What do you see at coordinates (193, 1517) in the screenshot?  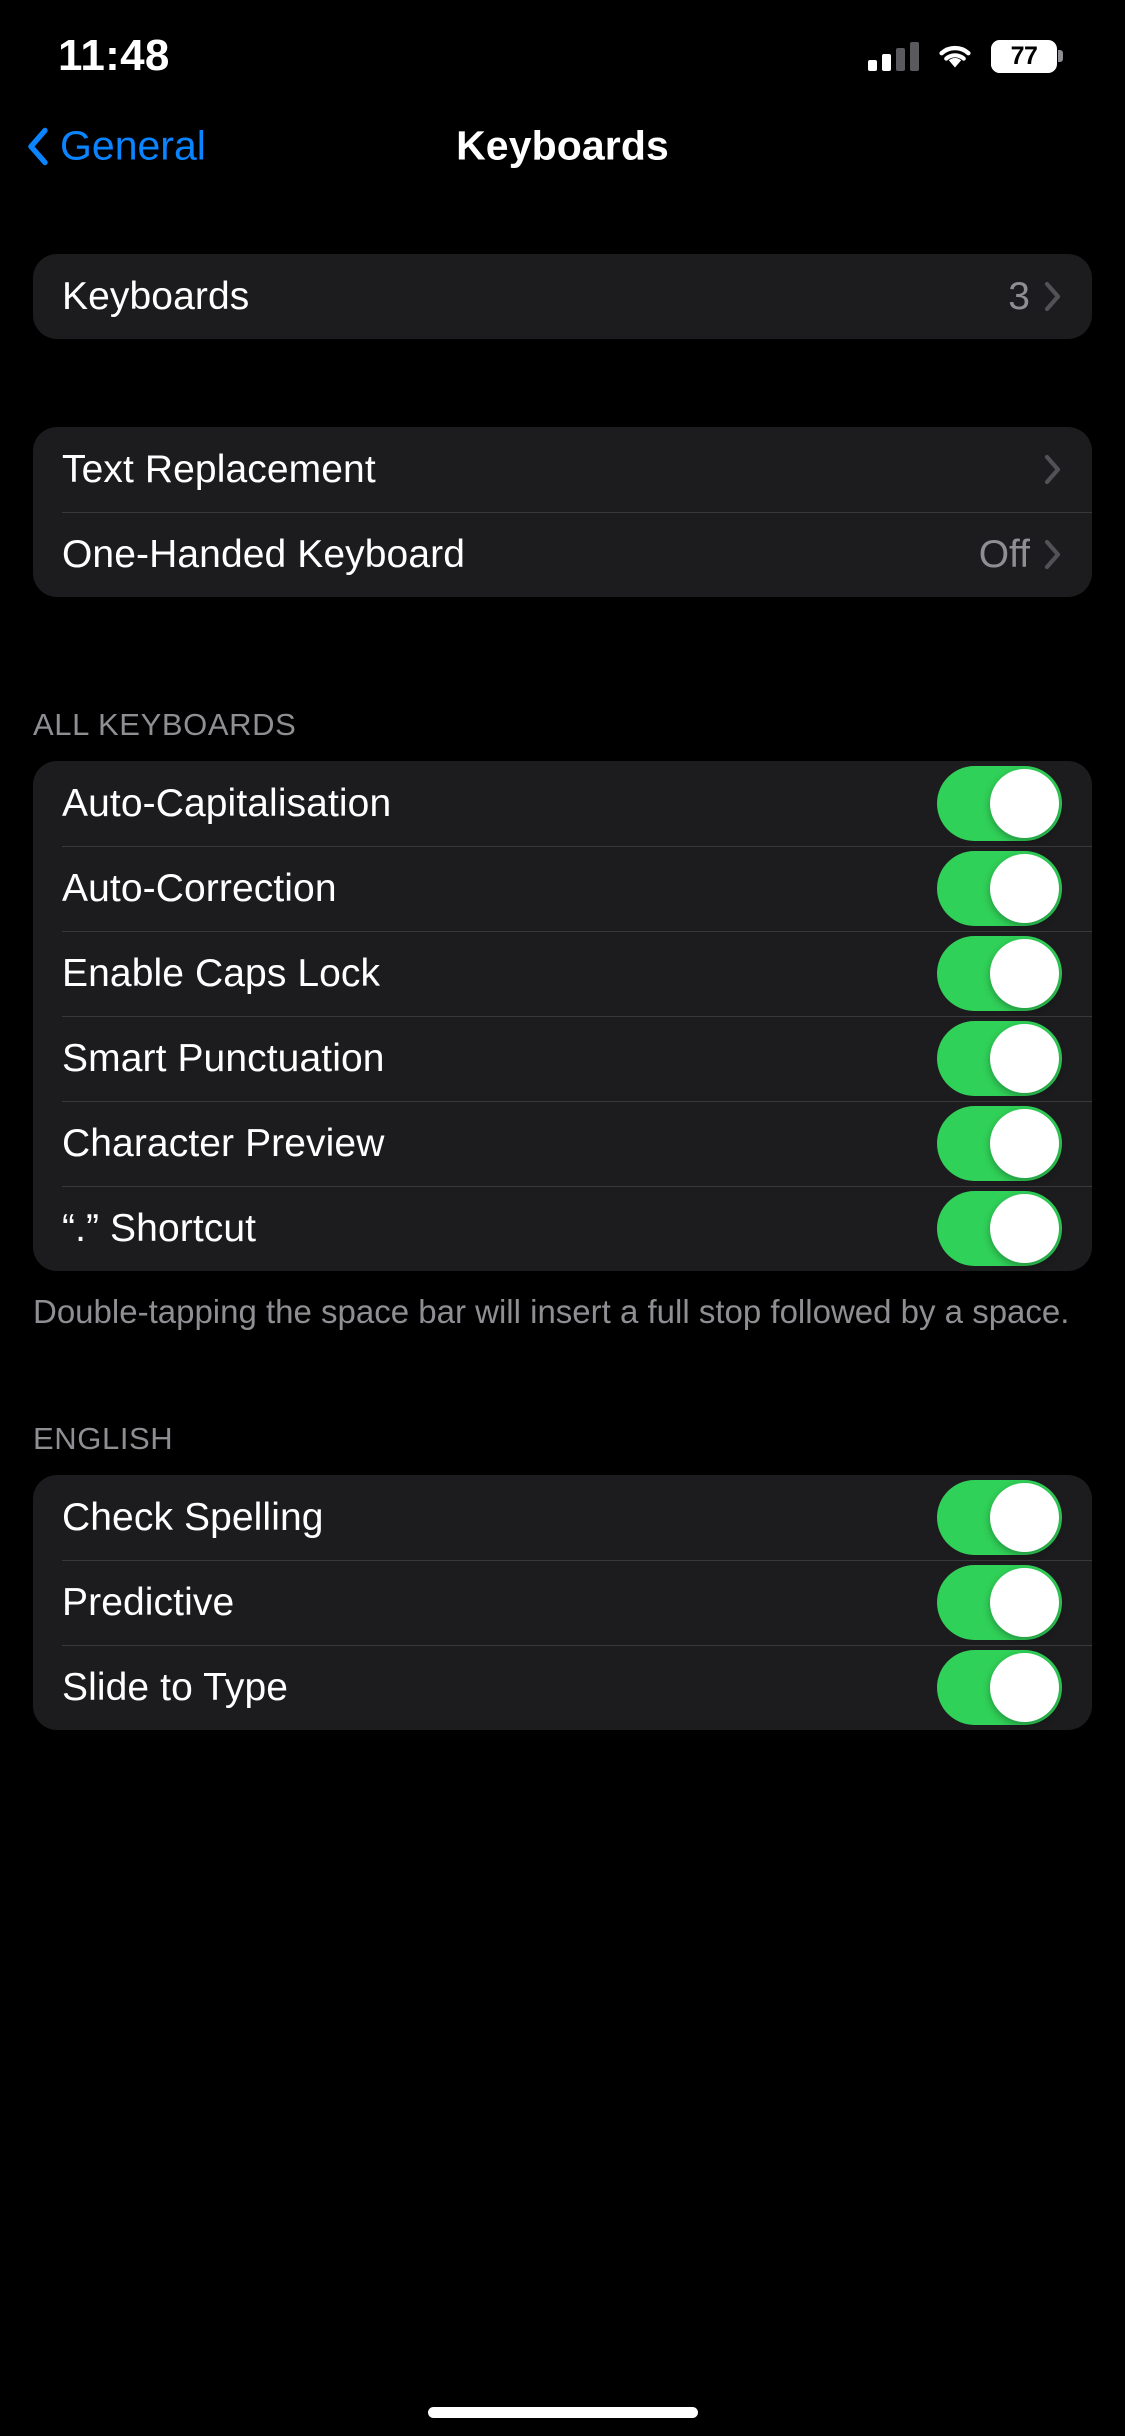 I see `row-label: Check Spelling` at bounding box center [193, 1517].